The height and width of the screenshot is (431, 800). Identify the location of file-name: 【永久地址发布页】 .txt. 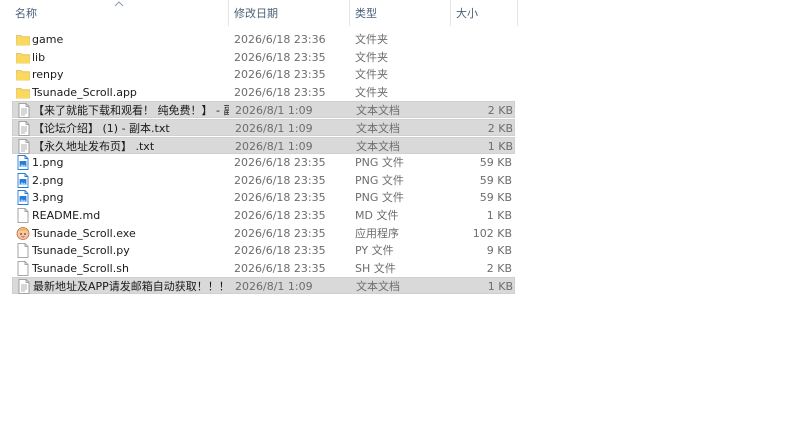
(94, 146).